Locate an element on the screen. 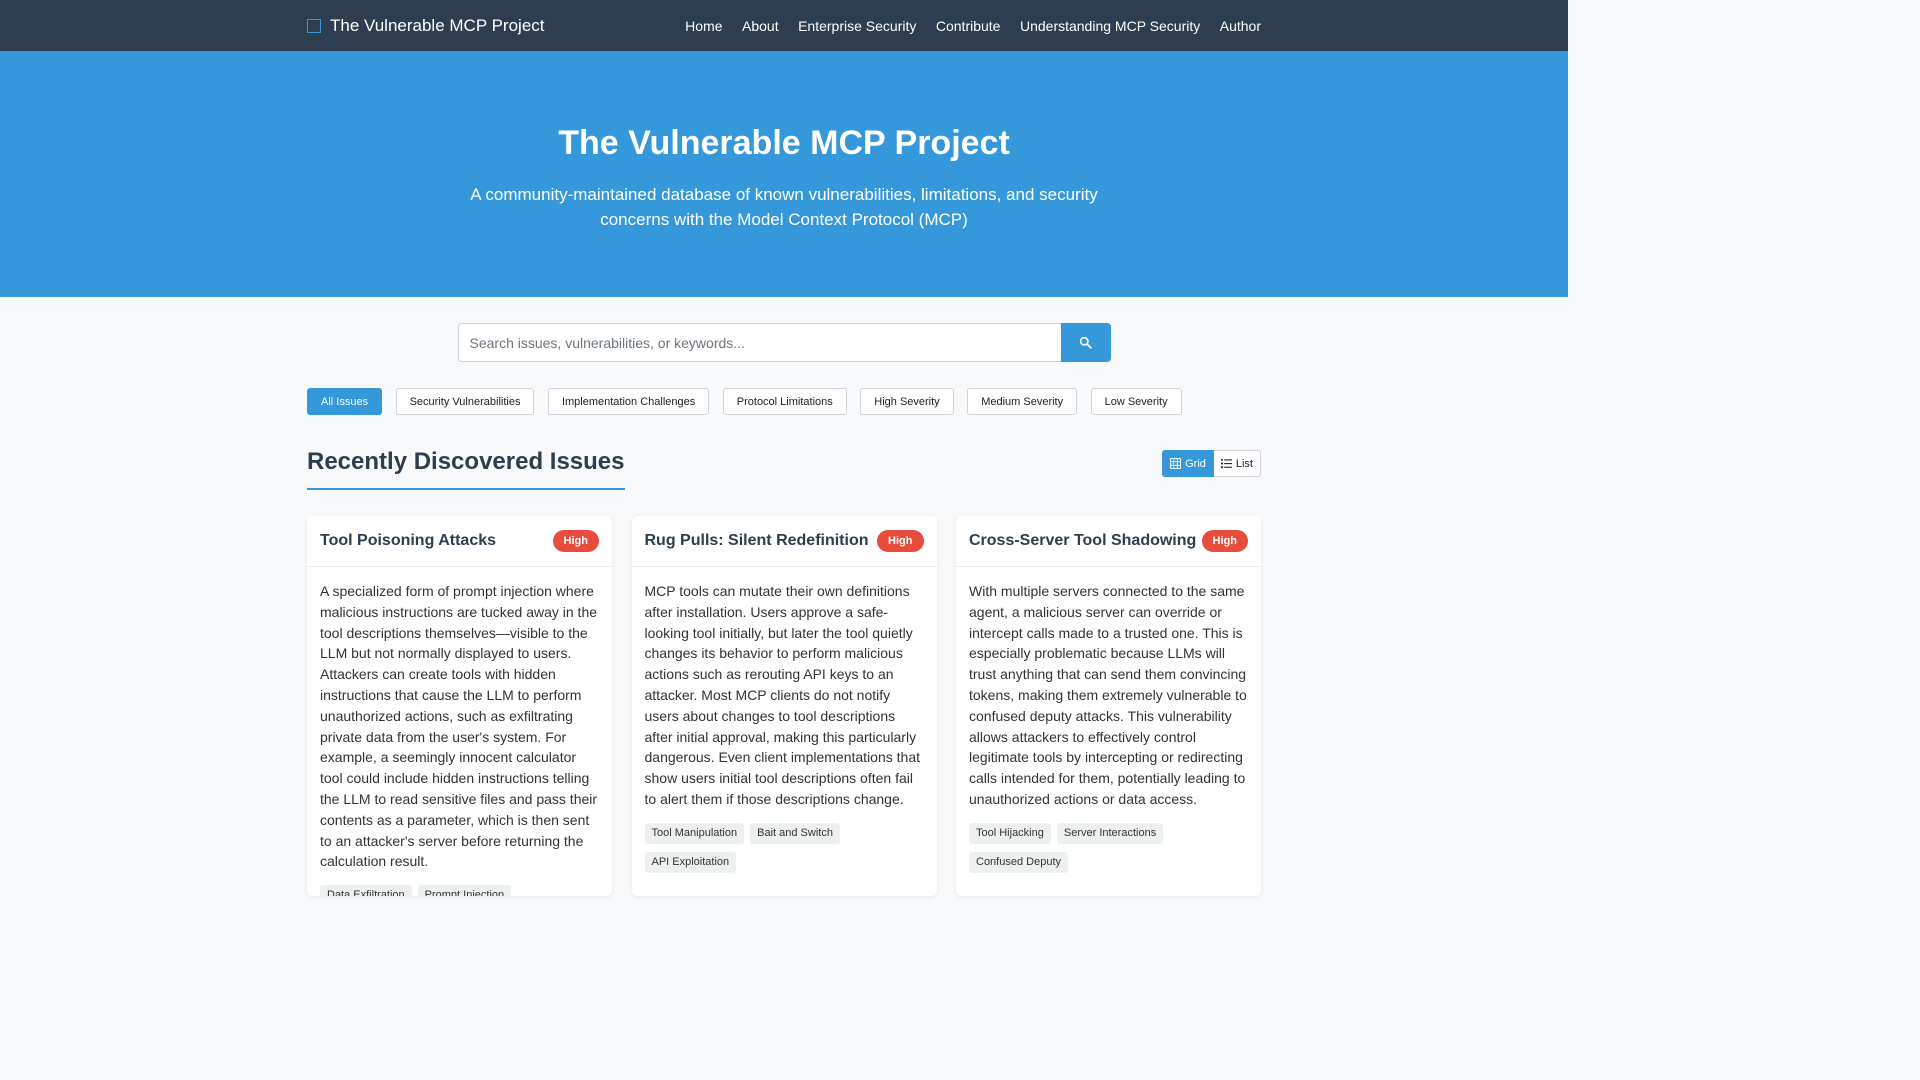  card-header: Rug Pulls: Silent Redefinition High is located at coordinates (784, 541).